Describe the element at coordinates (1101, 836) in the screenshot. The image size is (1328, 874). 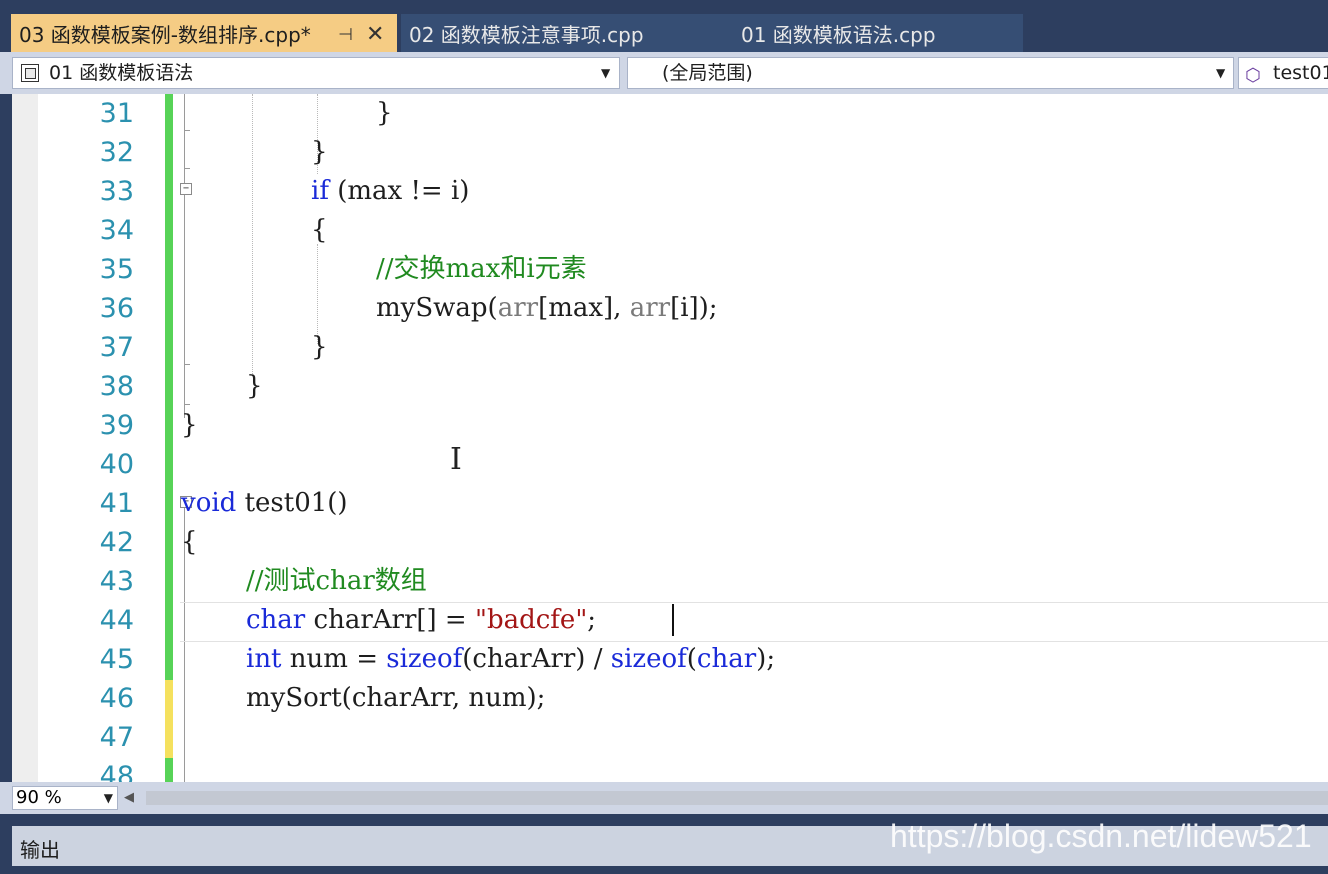
I see `watermark-text: https://blog.csdn.net/lidew521` at that location.